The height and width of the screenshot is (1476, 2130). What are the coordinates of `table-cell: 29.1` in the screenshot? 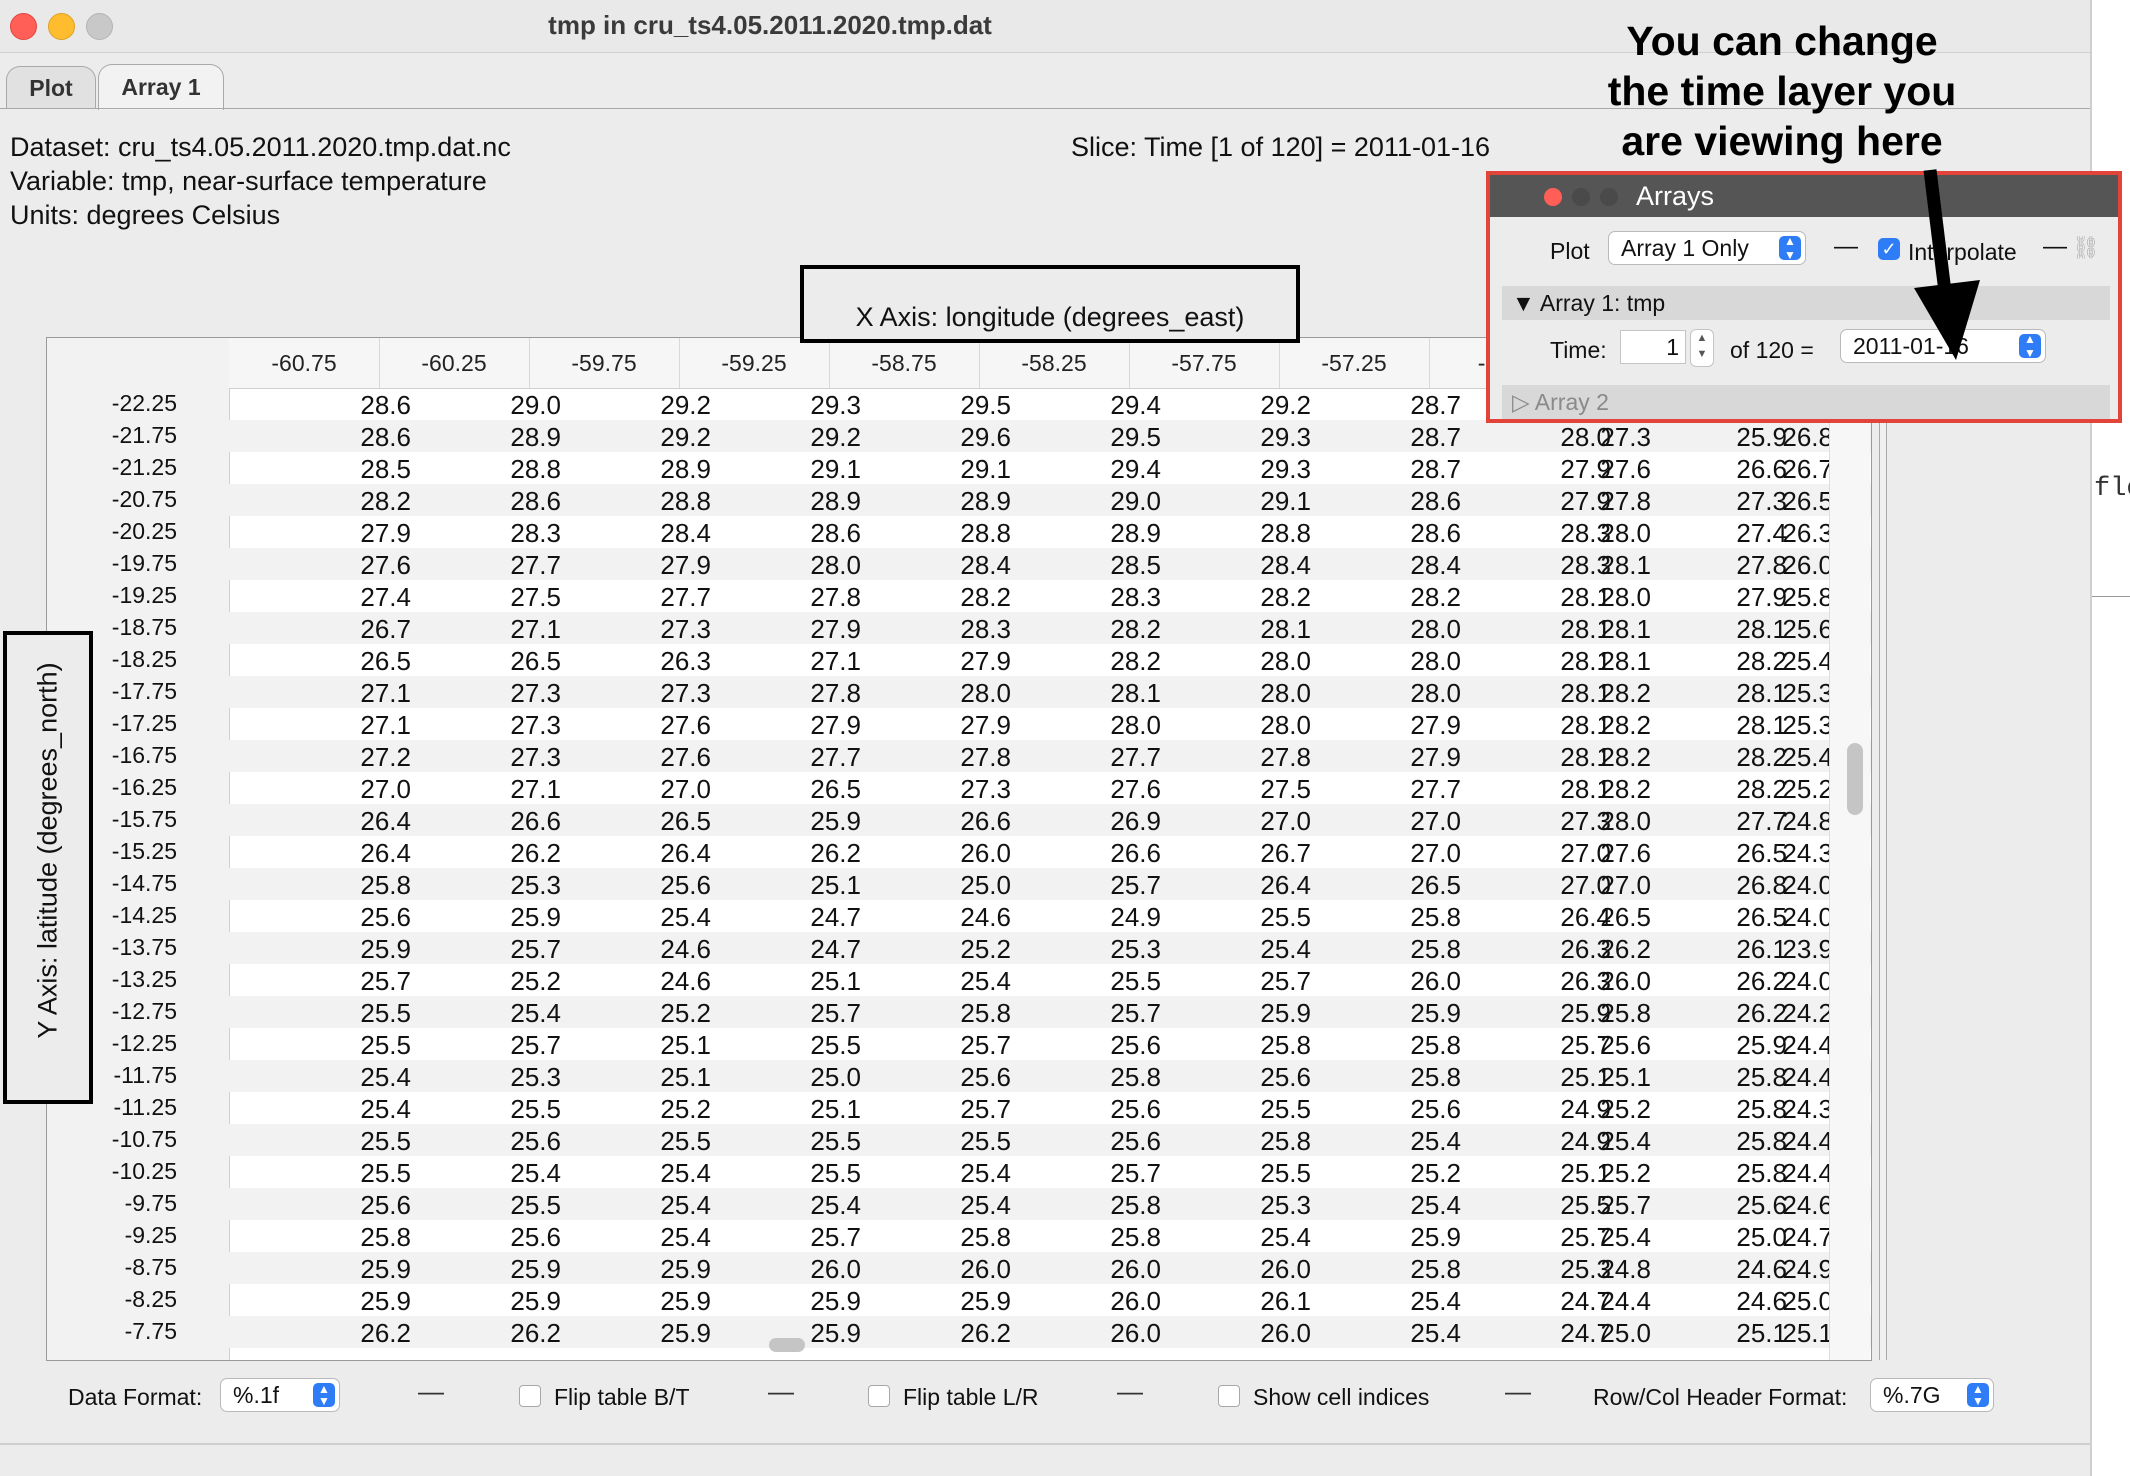 It's located at (811, 469).